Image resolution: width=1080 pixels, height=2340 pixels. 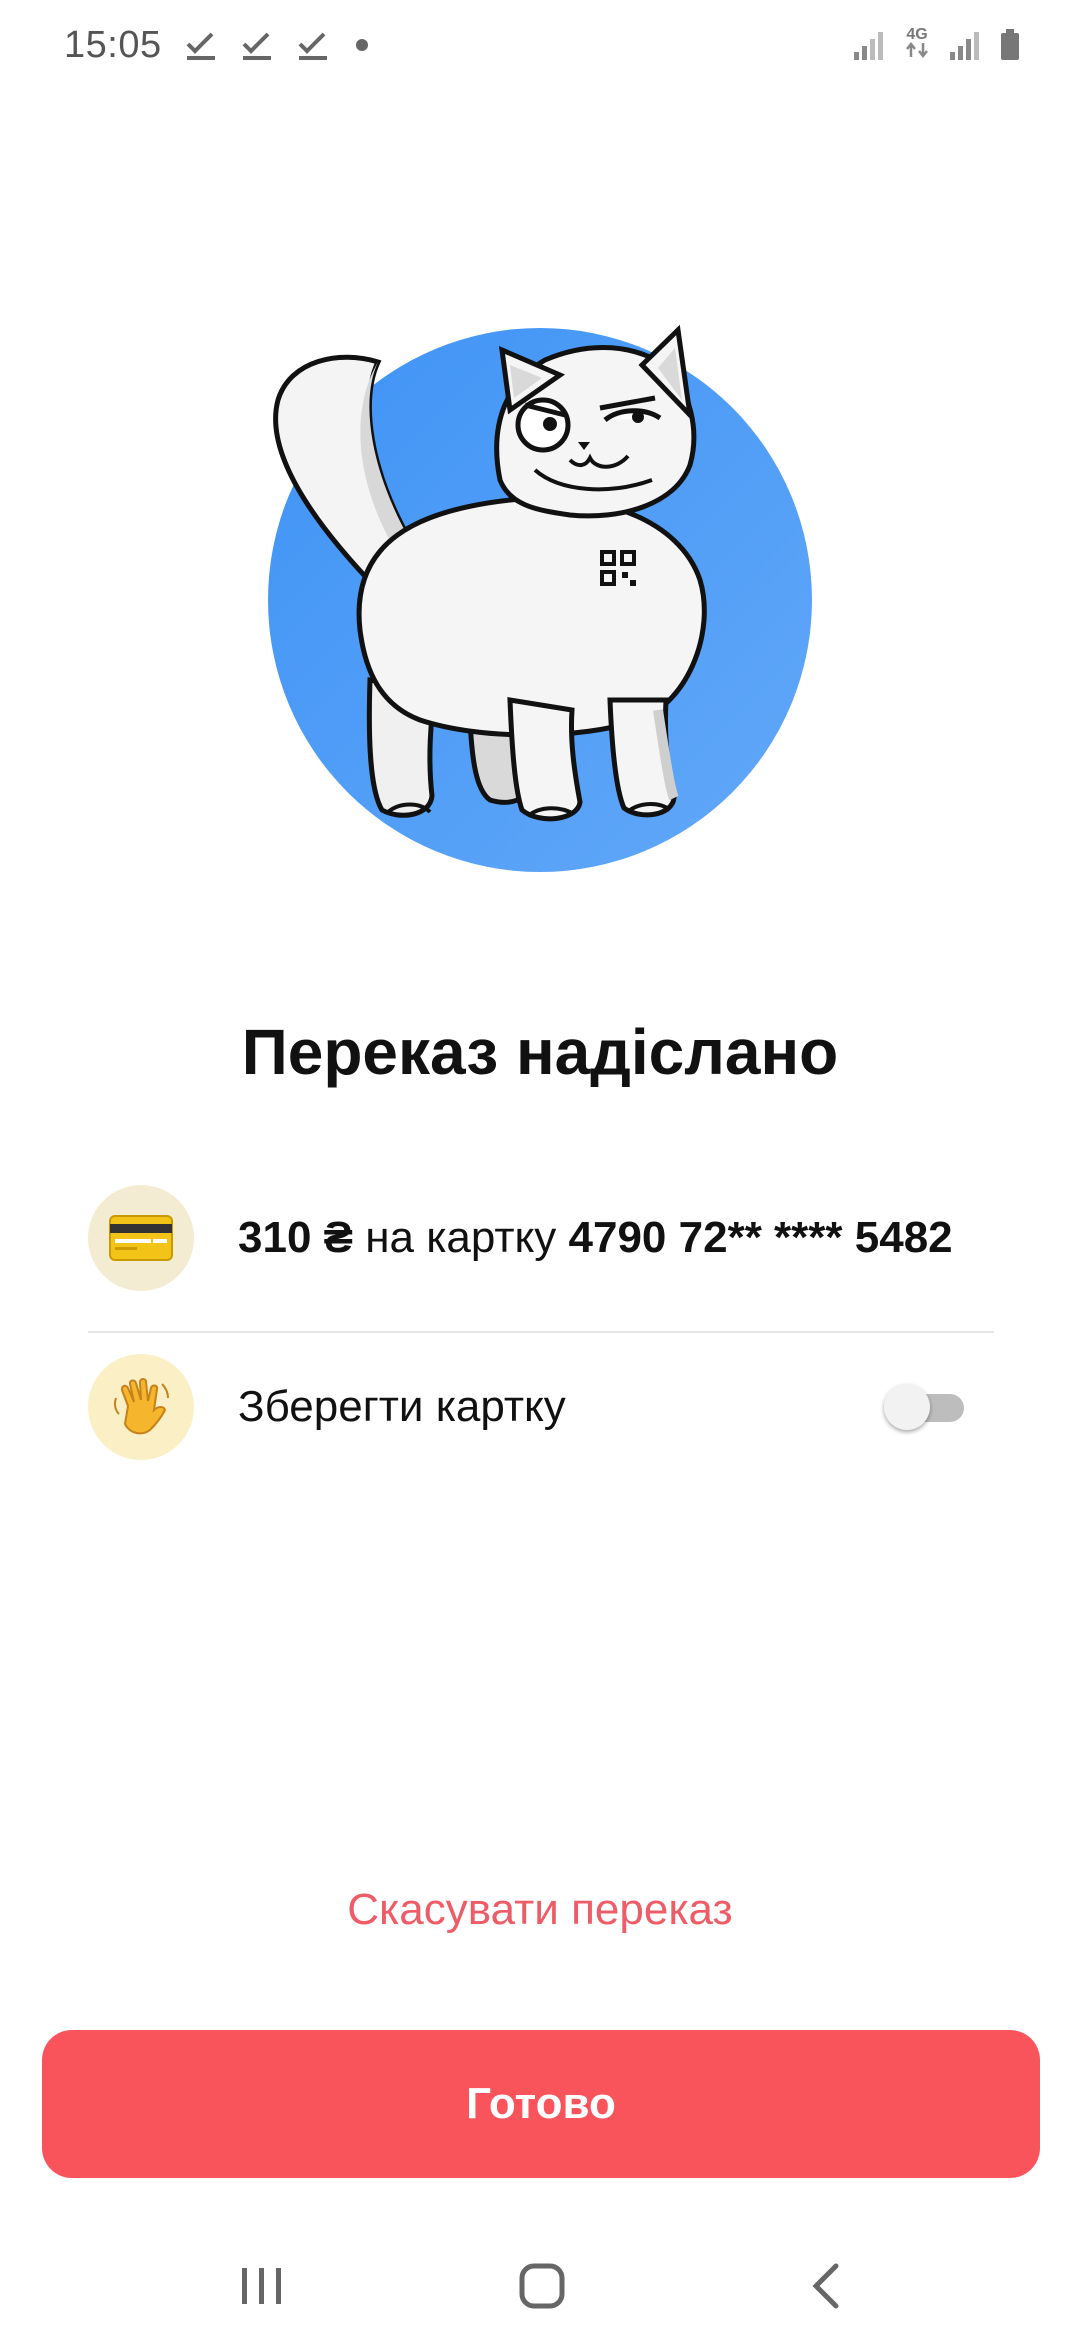 I want to click on transfer-info-row: 310 ₴ на картку 4790 72** **** 5482, so click(x=541, y=1238).